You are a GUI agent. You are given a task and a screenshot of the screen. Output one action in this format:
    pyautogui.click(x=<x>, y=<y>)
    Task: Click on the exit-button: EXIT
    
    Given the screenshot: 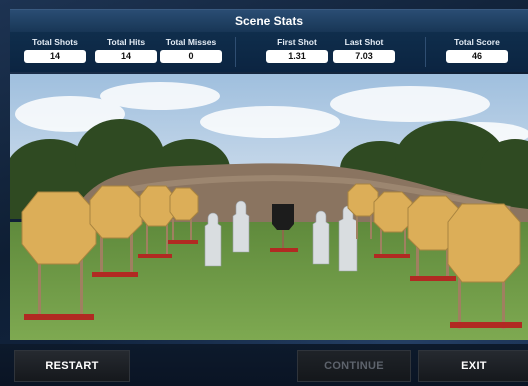 What is the action you would take?
    pyautogui.click(x=473, y=366)
    